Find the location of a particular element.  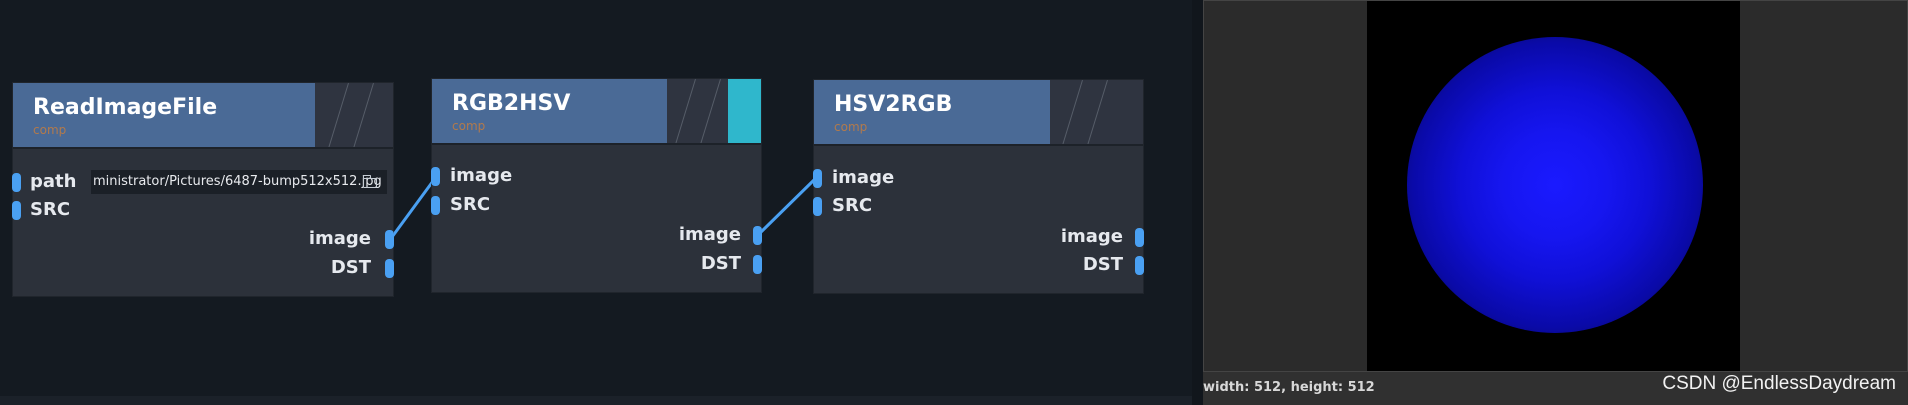

watermark: CSDN @EndlessDaydream is located at coordinates (1779, 383).